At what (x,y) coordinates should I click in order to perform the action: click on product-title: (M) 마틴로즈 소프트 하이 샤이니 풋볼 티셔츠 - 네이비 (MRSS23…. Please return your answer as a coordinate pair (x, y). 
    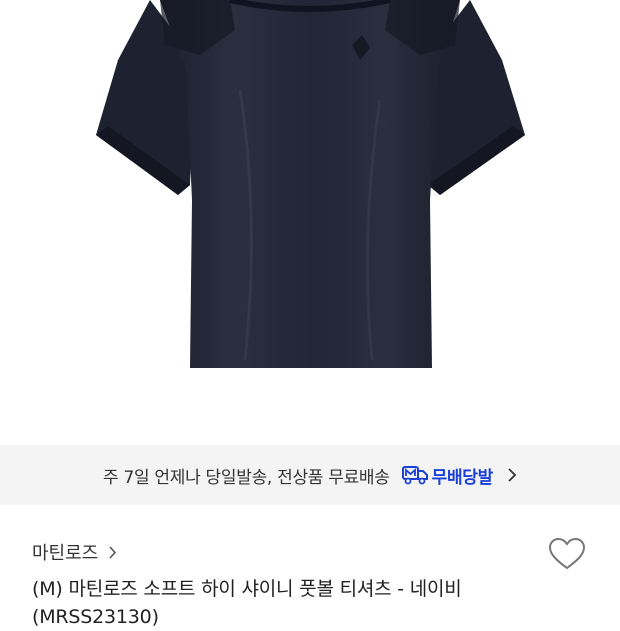
    Looking at the image, I should click on (247, 603).